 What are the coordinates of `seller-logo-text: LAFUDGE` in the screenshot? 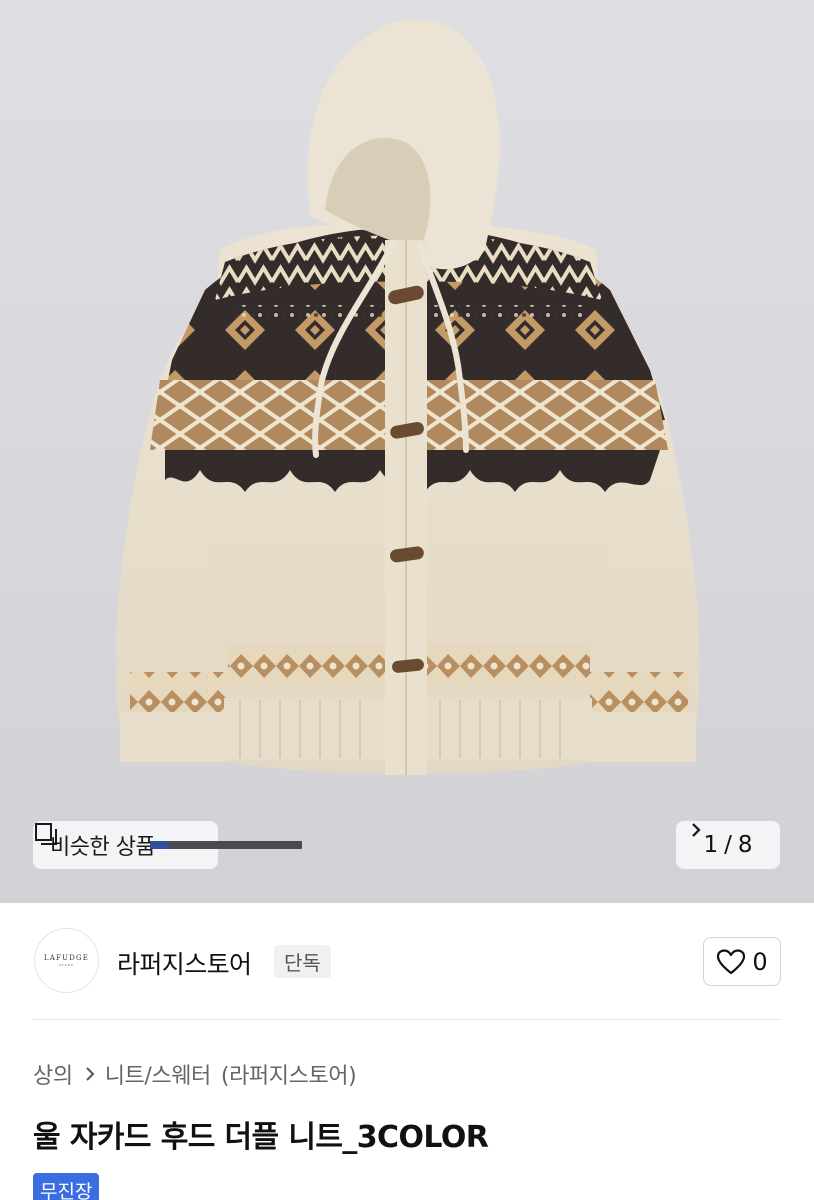 It's located at (66, 958).